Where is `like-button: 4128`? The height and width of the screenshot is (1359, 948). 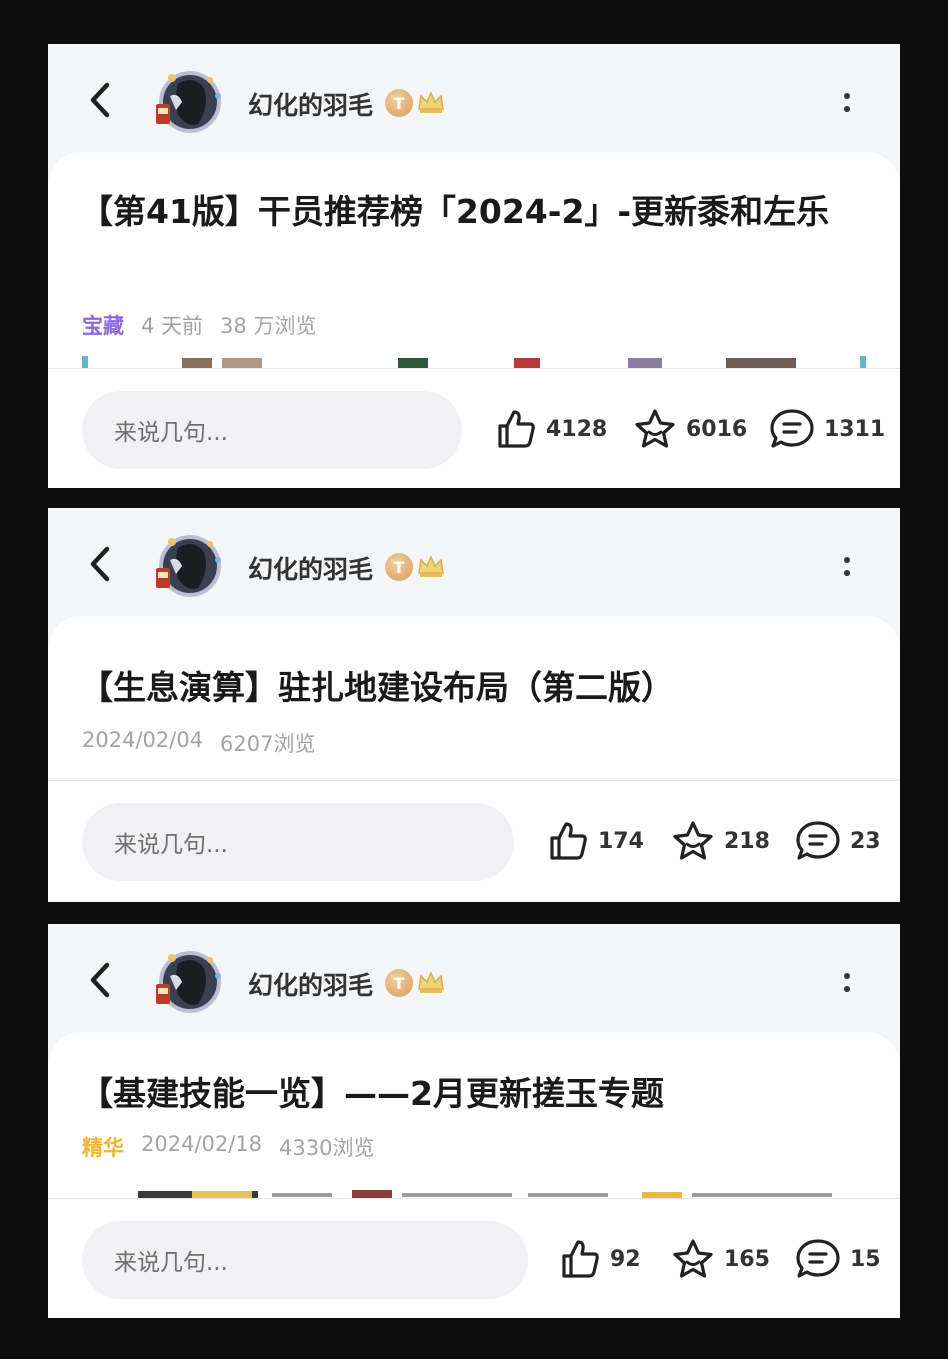 like-button: 4128 is located at coordinates (550, 429).